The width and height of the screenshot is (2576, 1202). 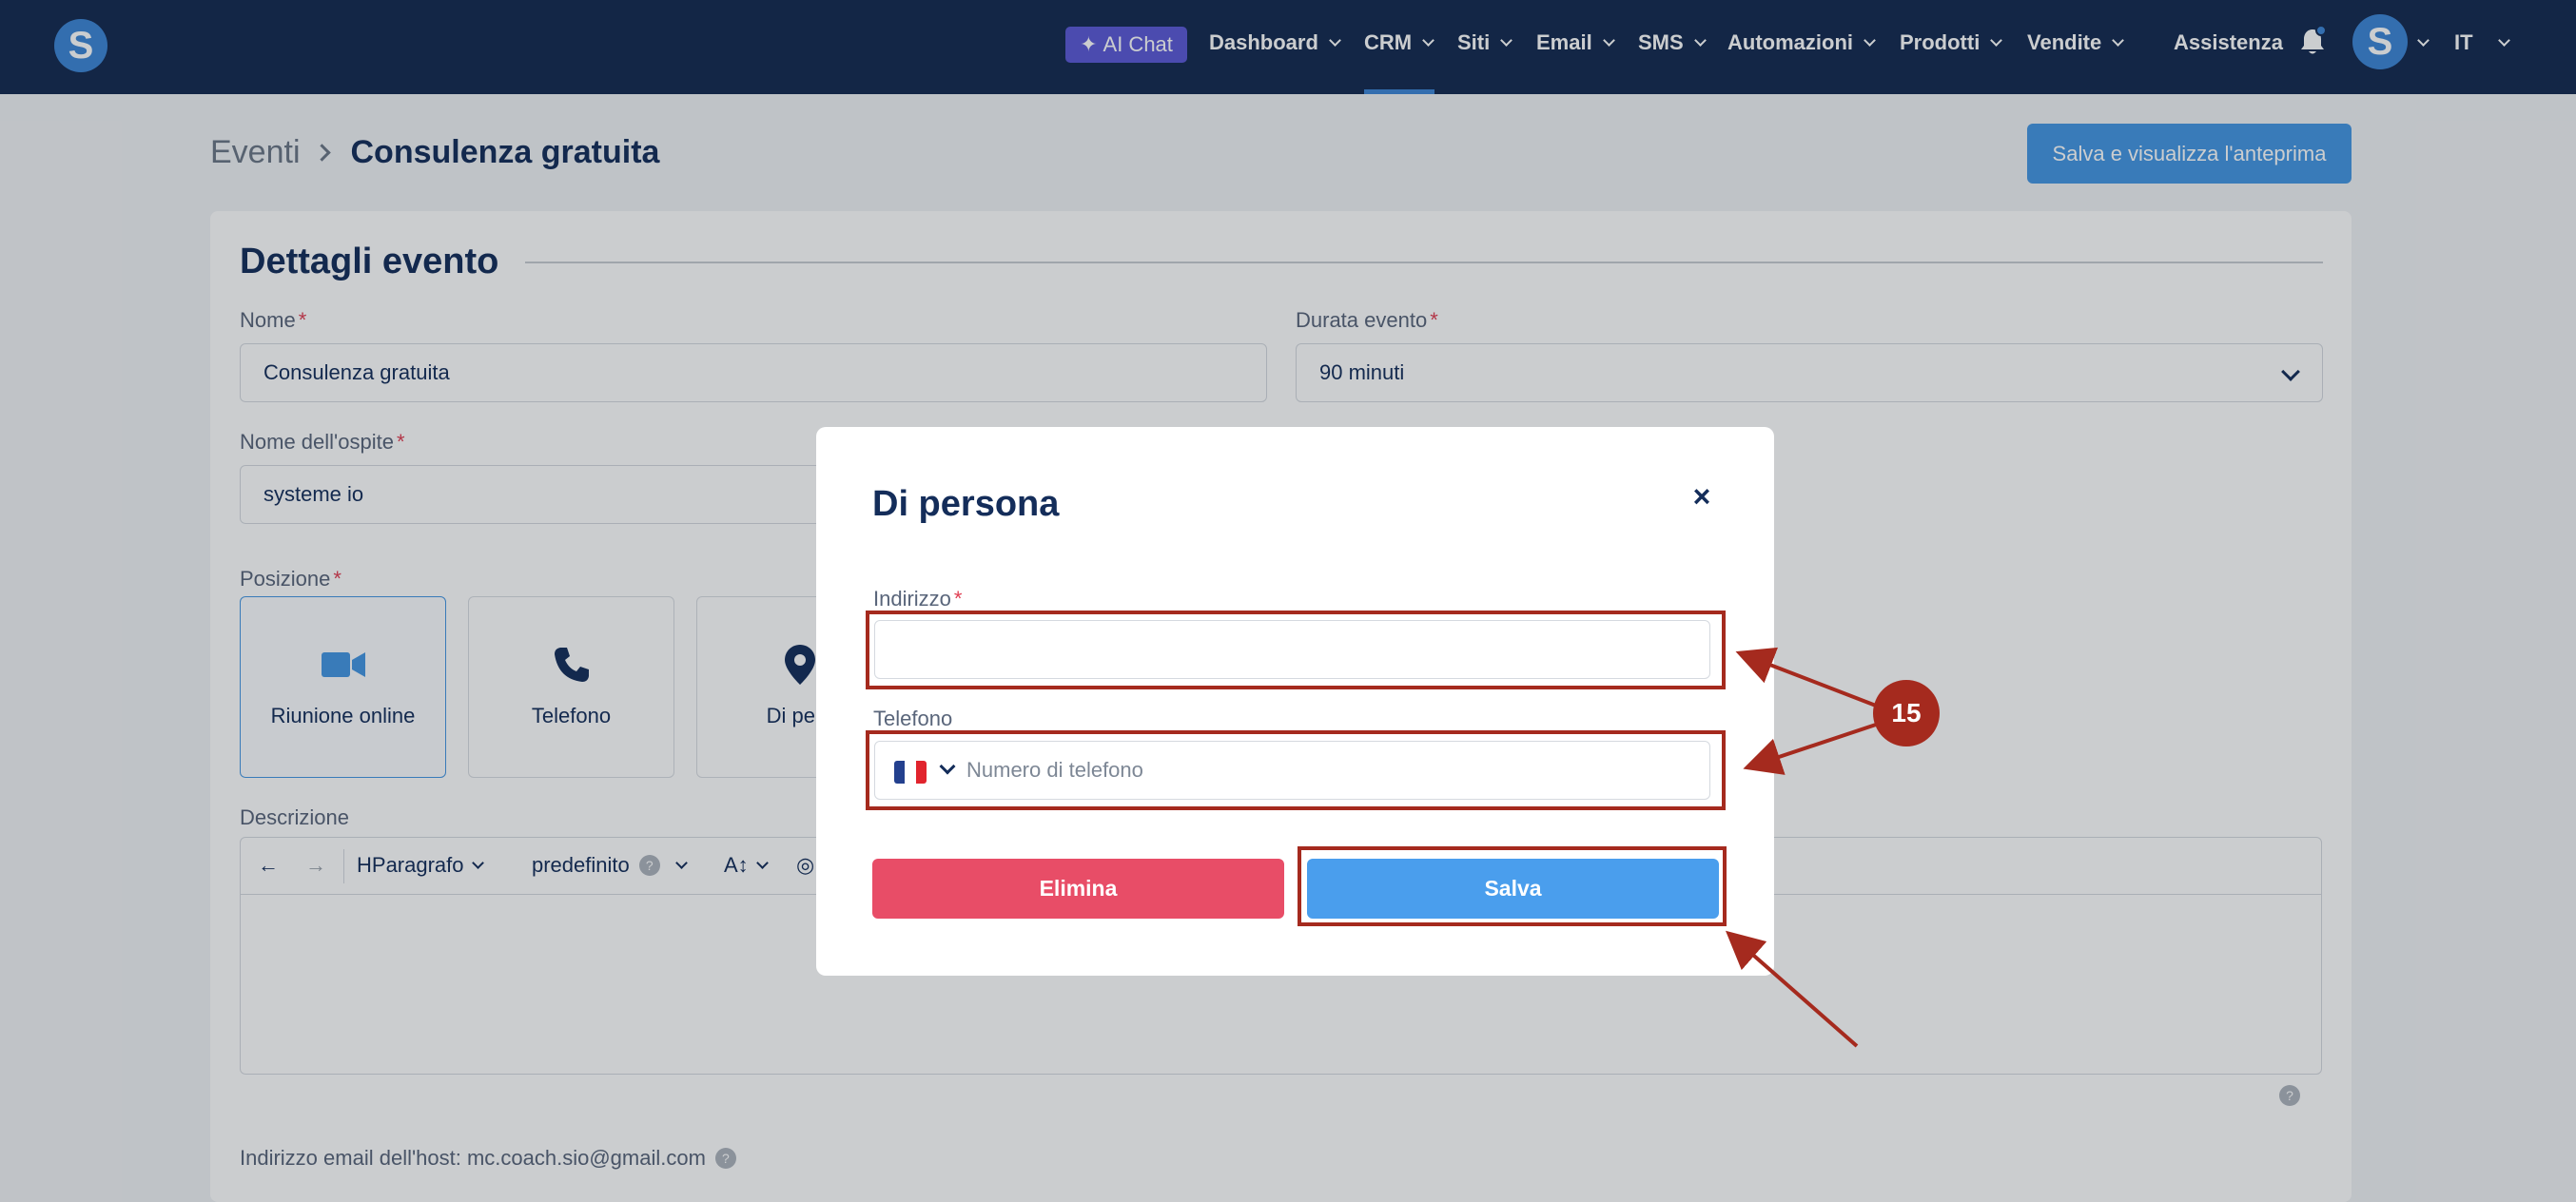 I want to click on close-icon: ×, so click(x=1702, y=496).